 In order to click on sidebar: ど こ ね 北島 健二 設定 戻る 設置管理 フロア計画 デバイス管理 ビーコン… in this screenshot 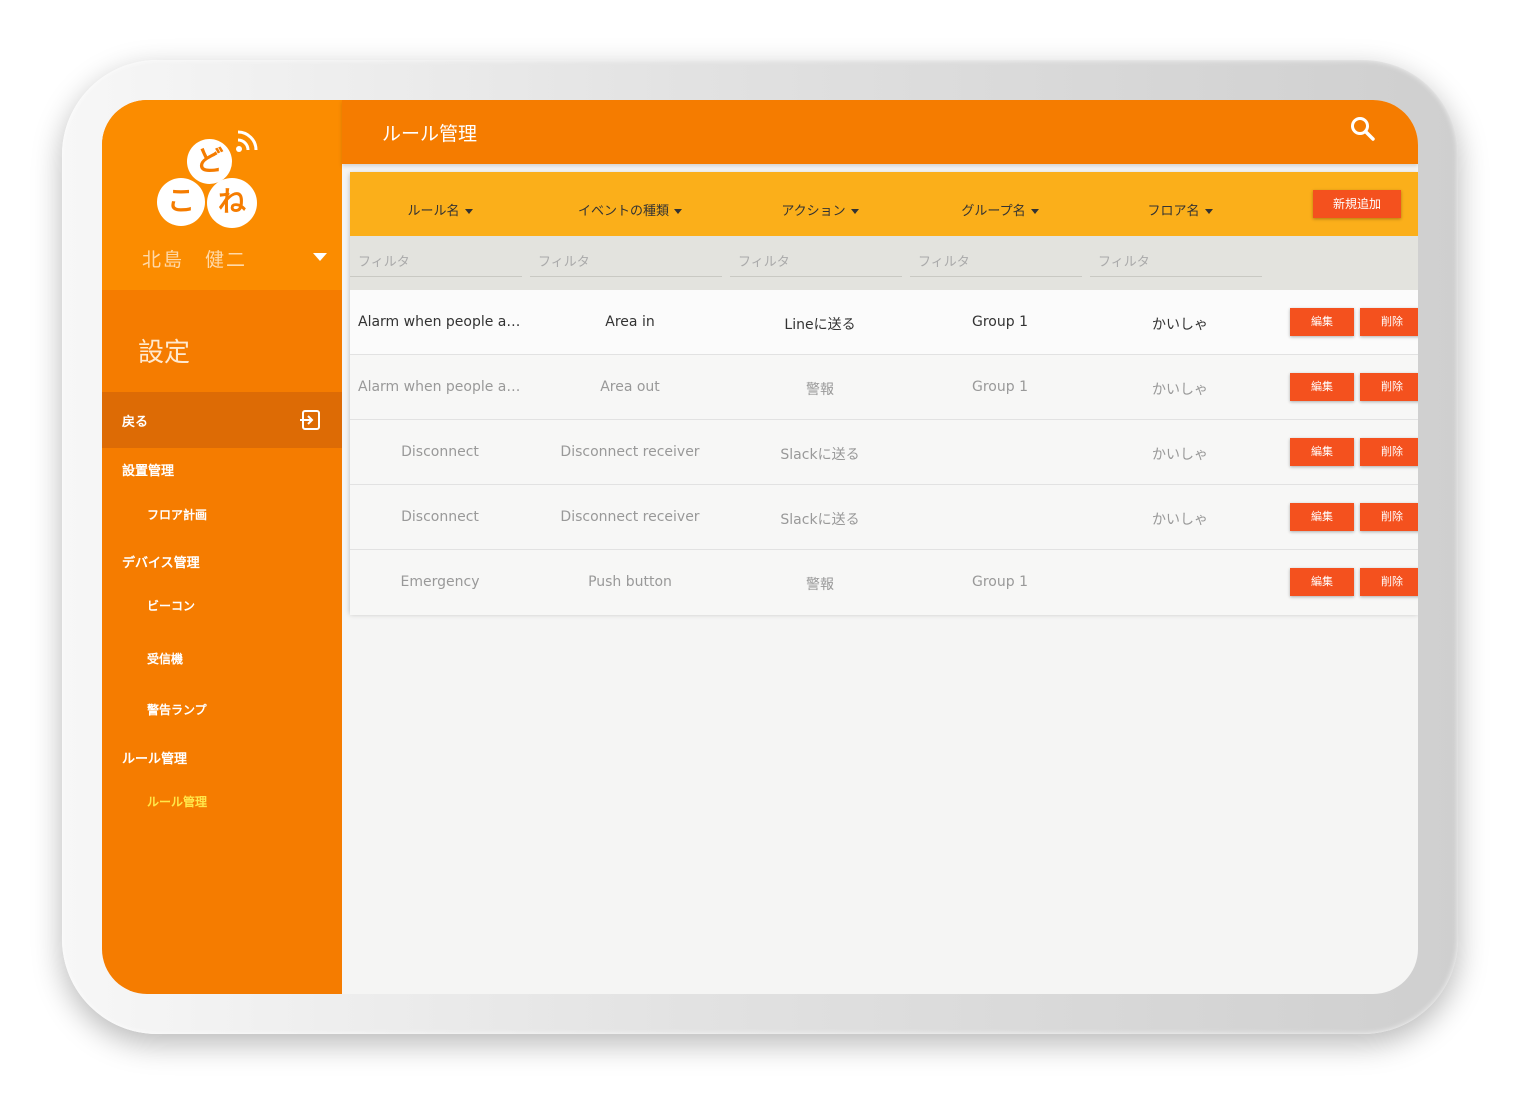, I will do `click(222, 547)`.